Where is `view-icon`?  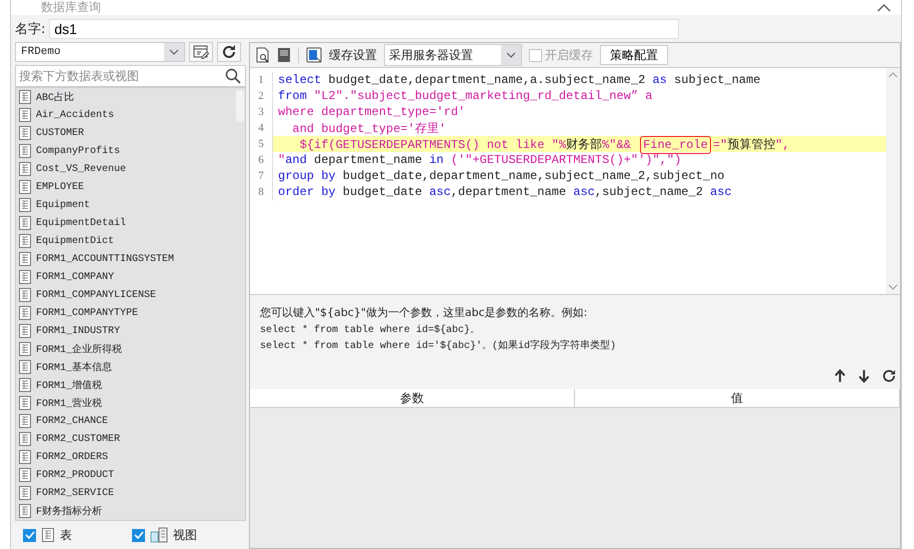
view-icon is located at coordinates (159, 535).